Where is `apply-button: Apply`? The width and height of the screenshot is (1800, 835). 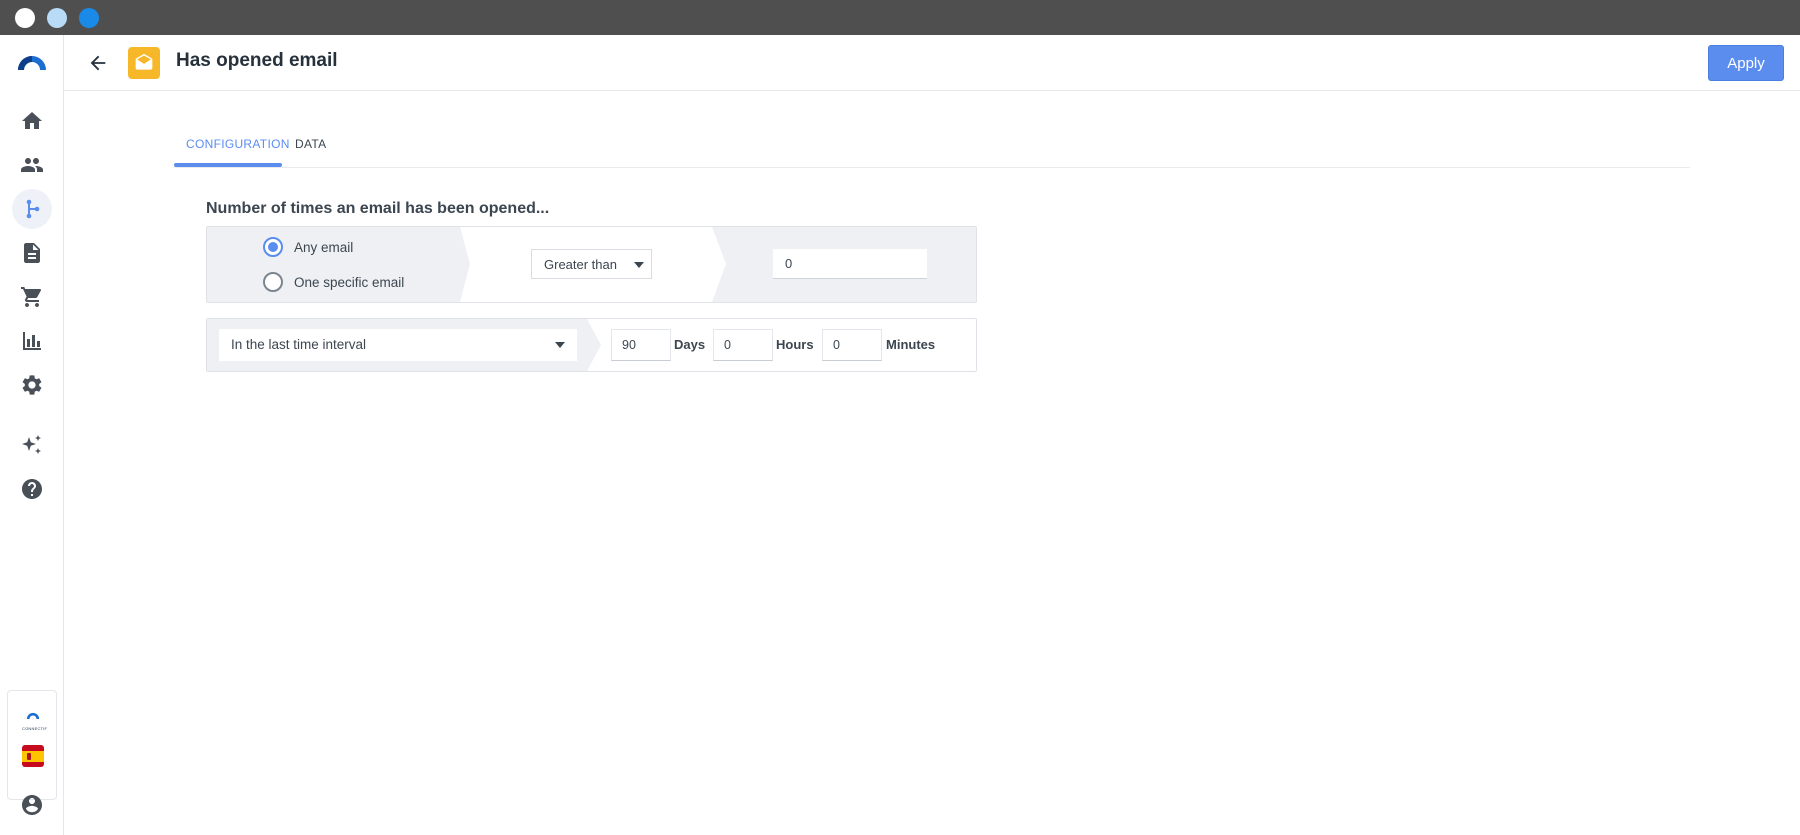 apply-button: Apply is located at coordinates (1746, 63).